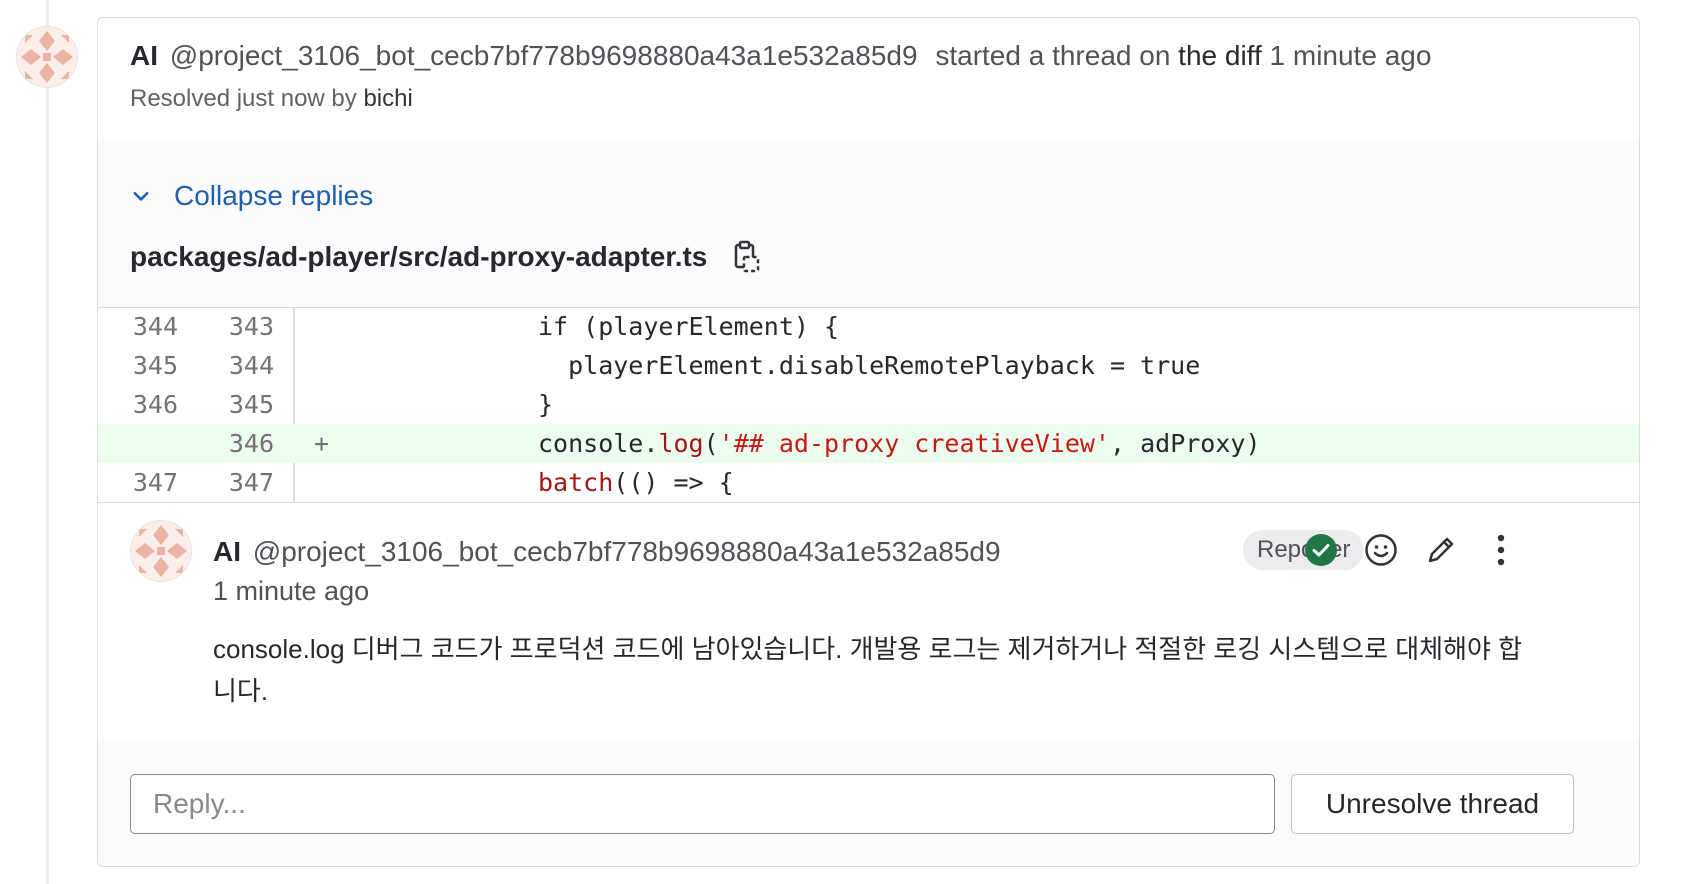 This screenshot has width=1682, height=884. What do you see at coordinates (274, 195) in the screenshot?
I see `collapse-replies-label: Collapse replies` at bounding box center [274, 195].